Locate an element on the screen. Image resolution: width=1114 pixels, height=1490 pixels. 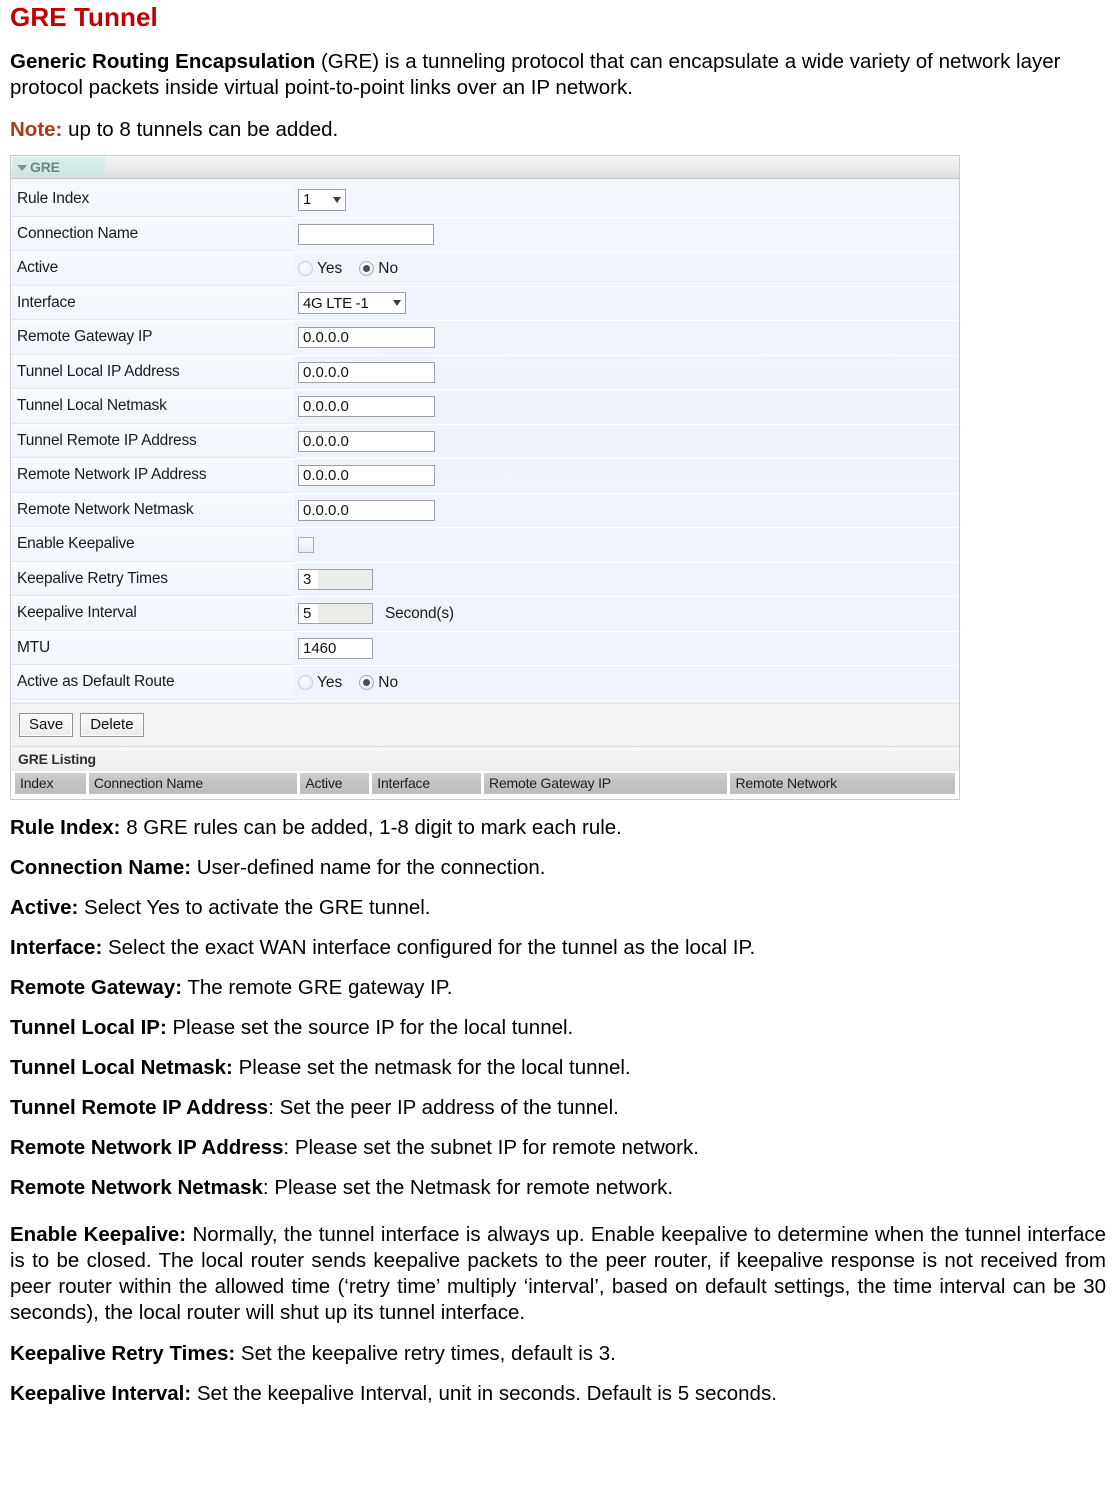
radio-selected-icon is located at coordinates (367, 269).